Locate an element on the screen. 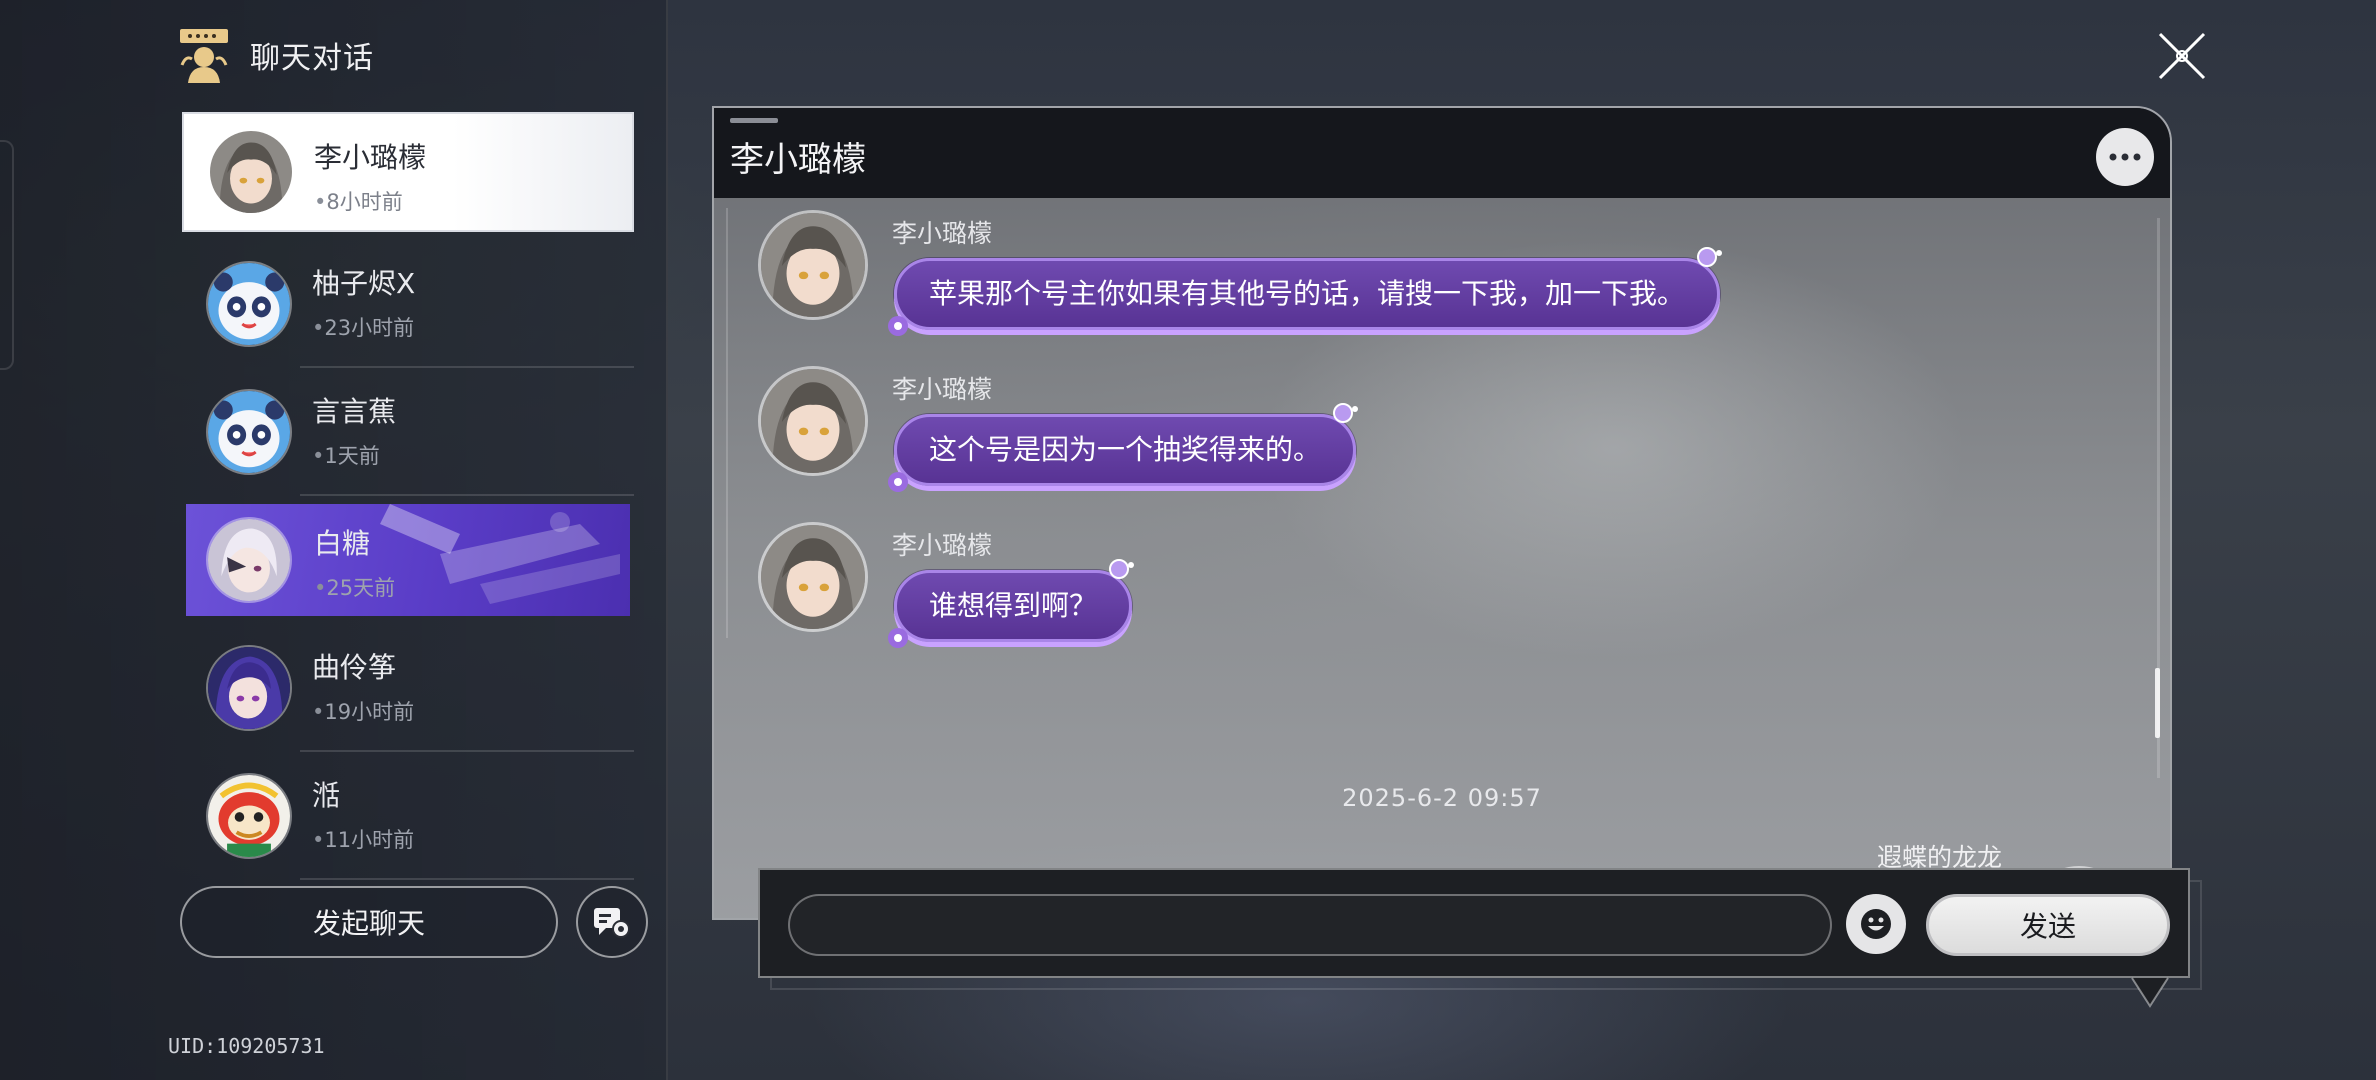  contact-list: 李小璐檬 8小时前 柚子烬X 23小时前 is located at coordinates (408, 496).